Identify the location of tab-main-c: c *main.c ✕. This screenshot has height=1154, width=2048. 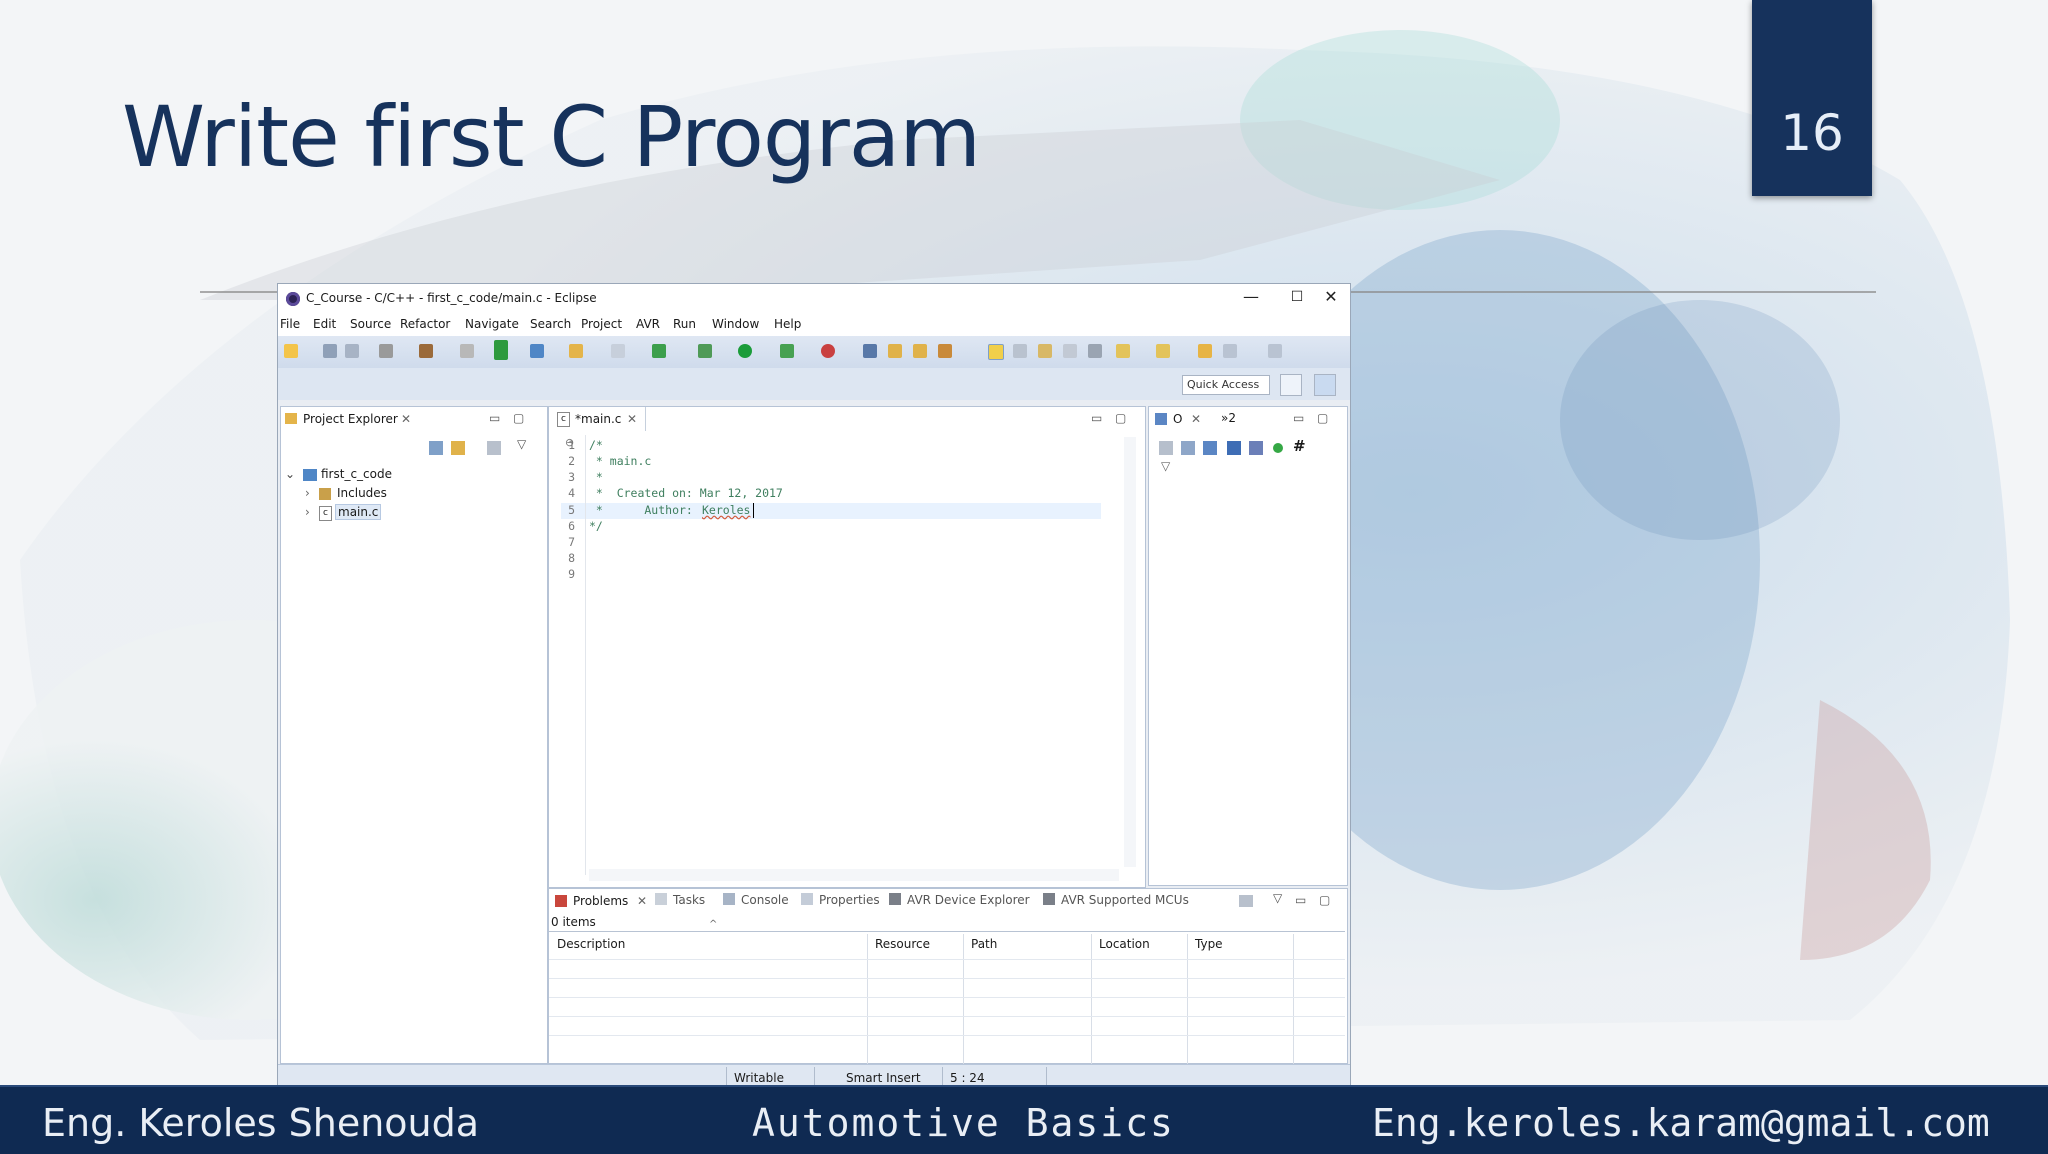
(599, 419).